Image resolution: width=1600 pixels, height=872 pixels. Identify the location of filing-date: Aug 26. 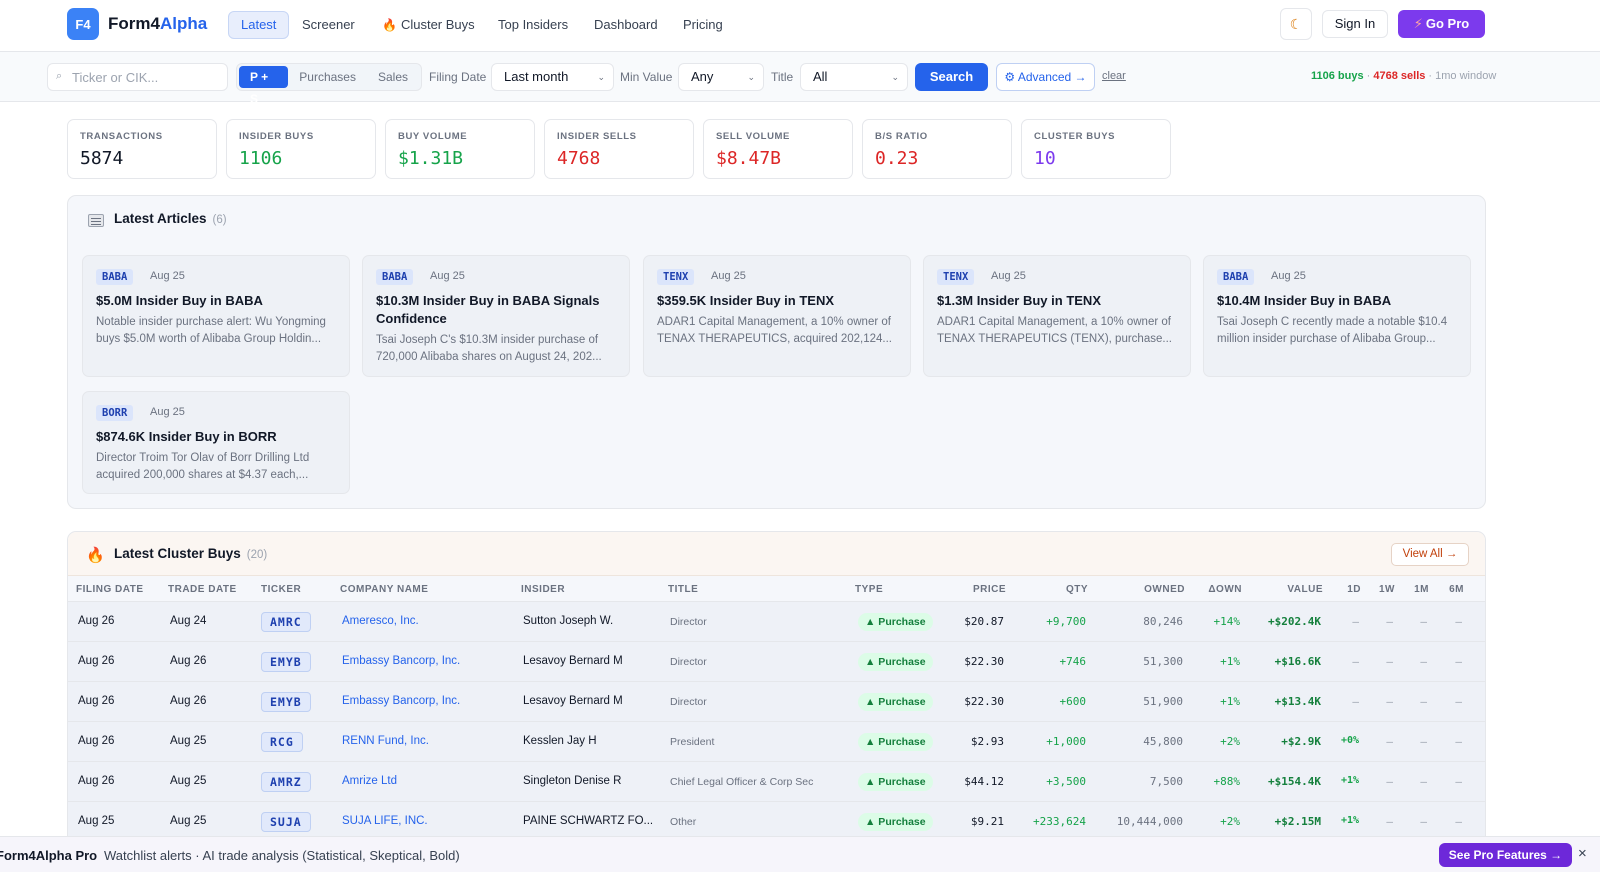
(96, 621).